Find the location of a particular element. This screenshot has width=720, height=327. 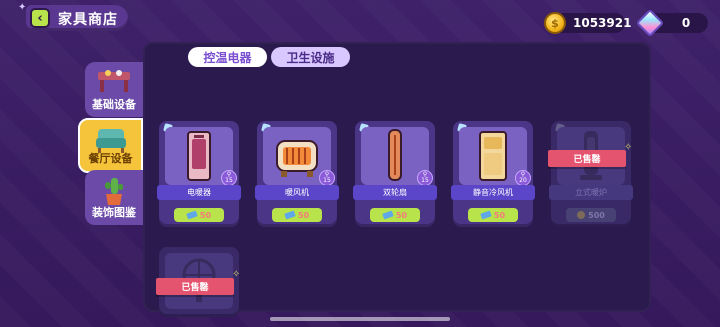

cactus-icon is located at coordinates (114, 191).